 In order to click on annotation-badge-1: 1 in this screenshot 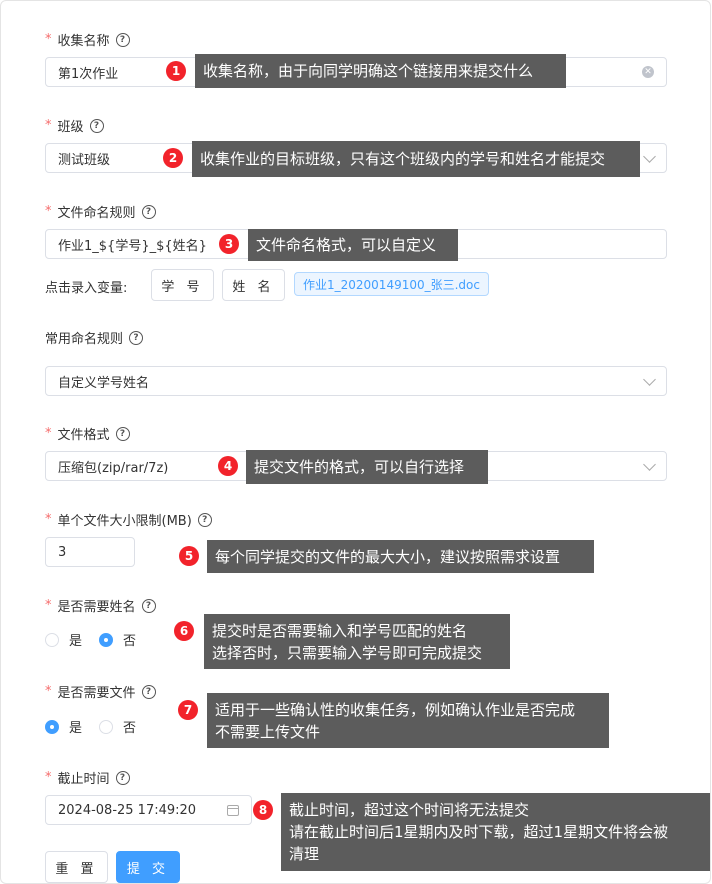, I will do `click(176, 71)`.